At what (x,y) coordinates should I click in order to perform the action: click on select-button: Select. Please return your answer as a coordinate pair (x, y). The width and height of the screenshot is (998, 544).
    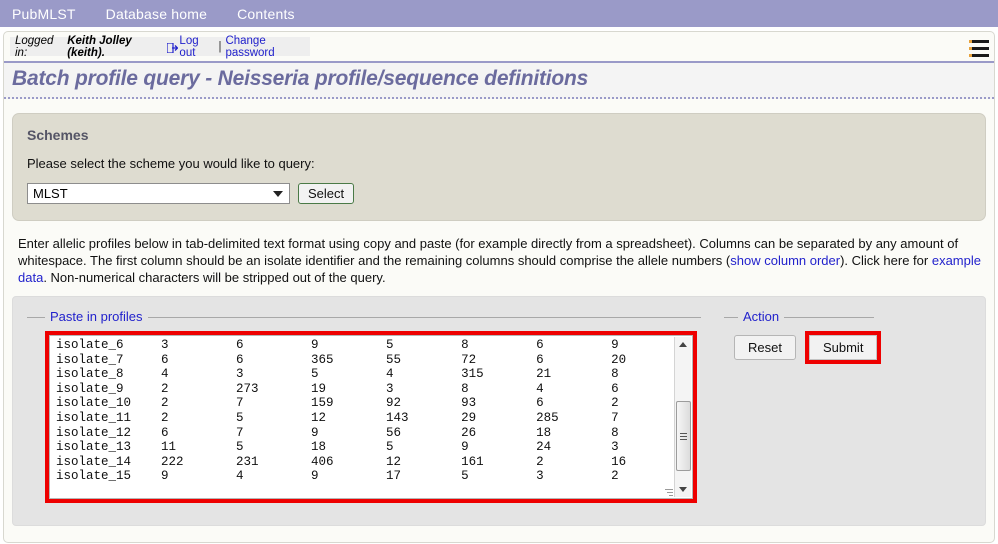
    Looking at the image, I should click on (326, 193).